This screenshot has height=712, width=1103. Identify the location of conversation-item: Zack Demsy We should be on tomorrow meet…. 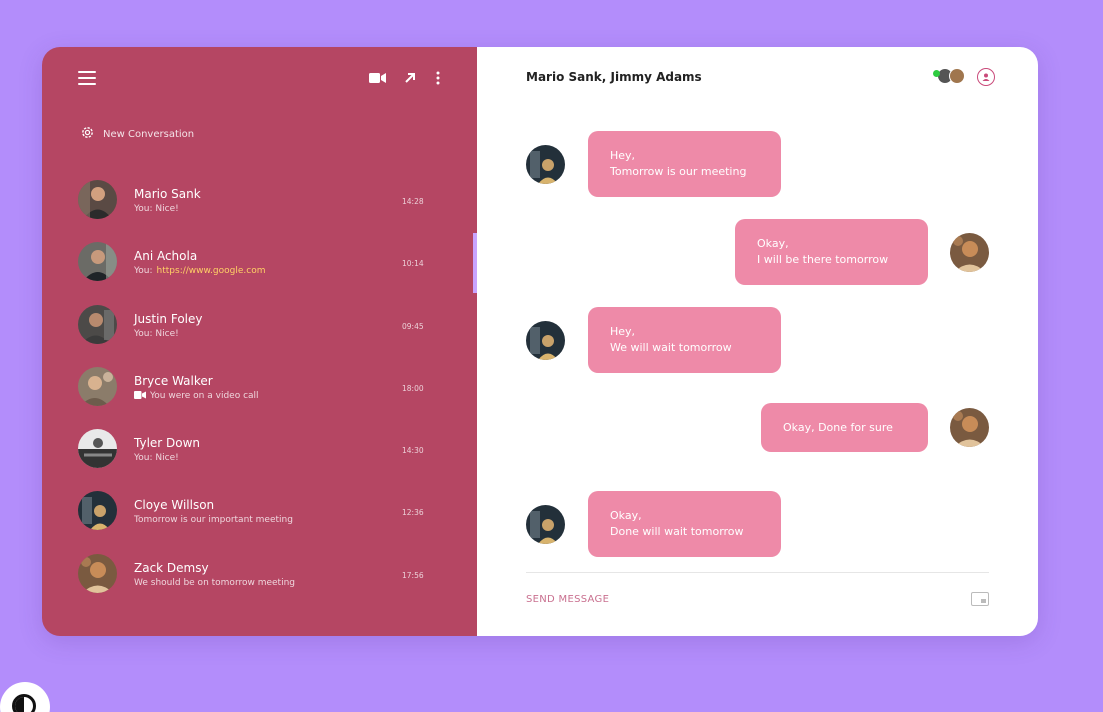
(259, 572).